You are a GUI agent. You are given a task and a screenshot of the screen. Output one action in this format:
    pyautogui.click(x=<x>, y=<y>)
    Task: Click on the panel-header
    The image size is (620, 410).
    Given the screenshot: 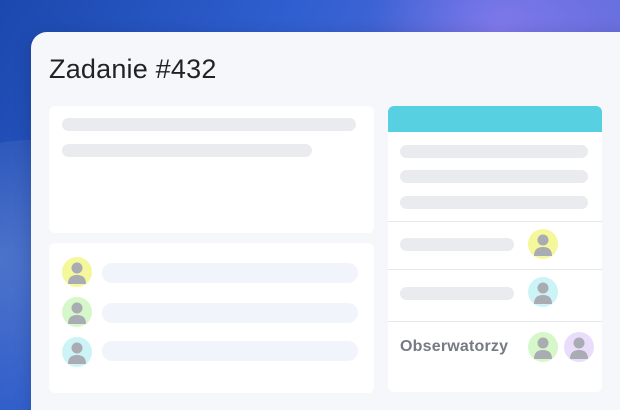 What is the action you would take?
    pyautogui.click(x=495, y=119)
    